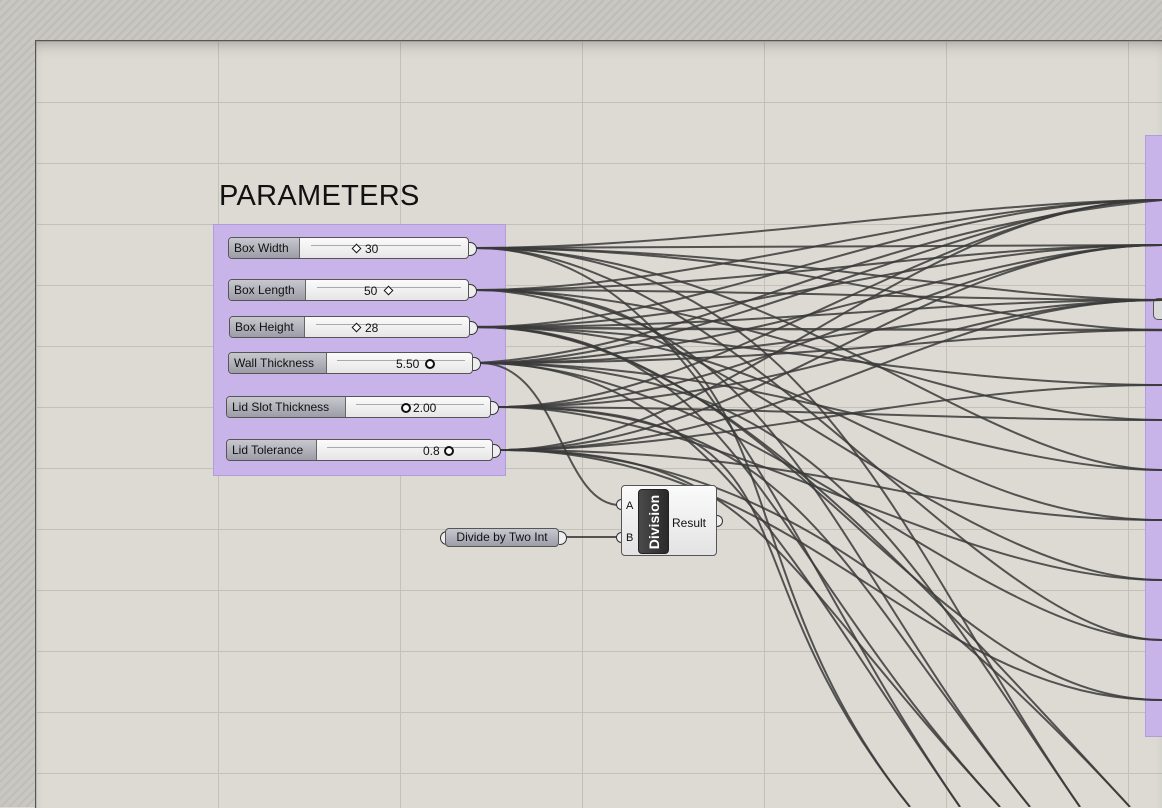  Describe the element at coordinates (349, 327) in the screenshot. I see `slider-box-height: Box Height 28` at that location.